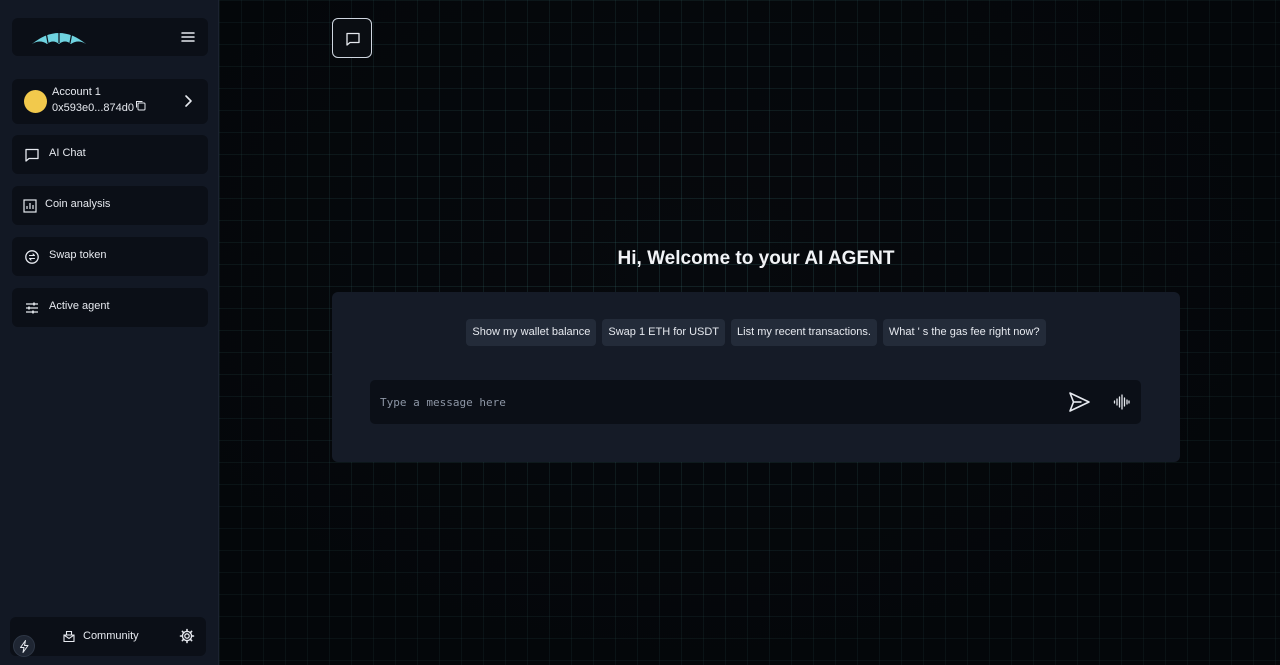 Image resolution: width=1280 pixels, height=665 pixels. I want to click on suggestion-chip: List my recent transactions., so click(804, 332).